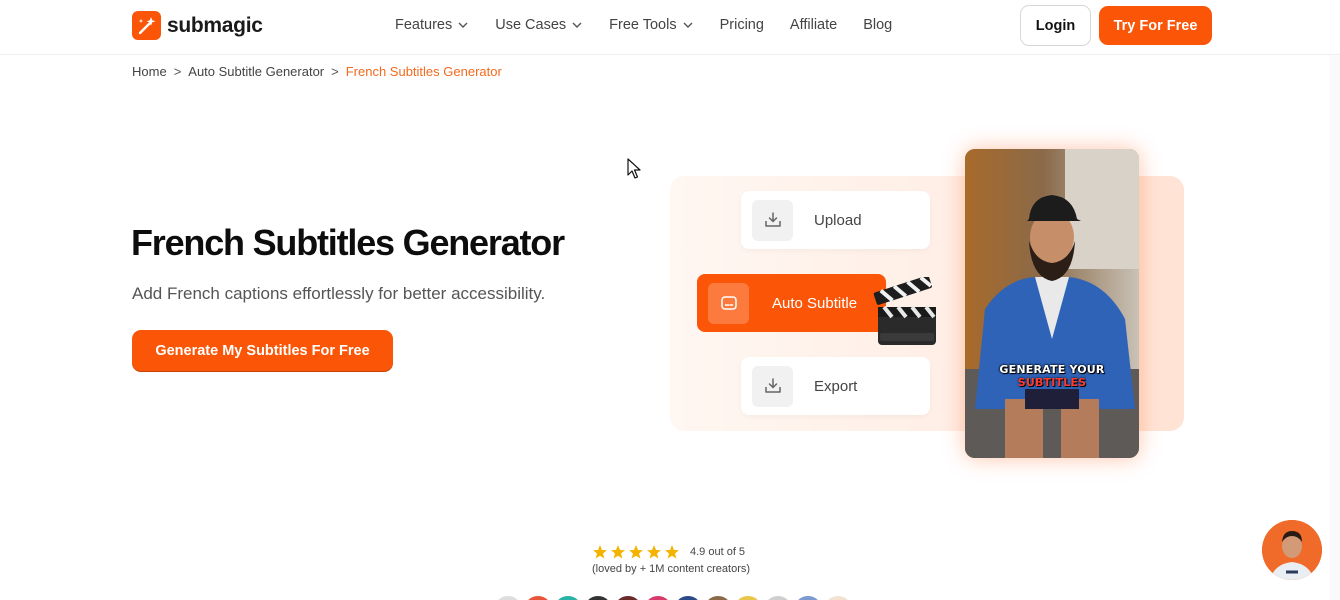  I want to click on creator-avatars, so click(673, 597).